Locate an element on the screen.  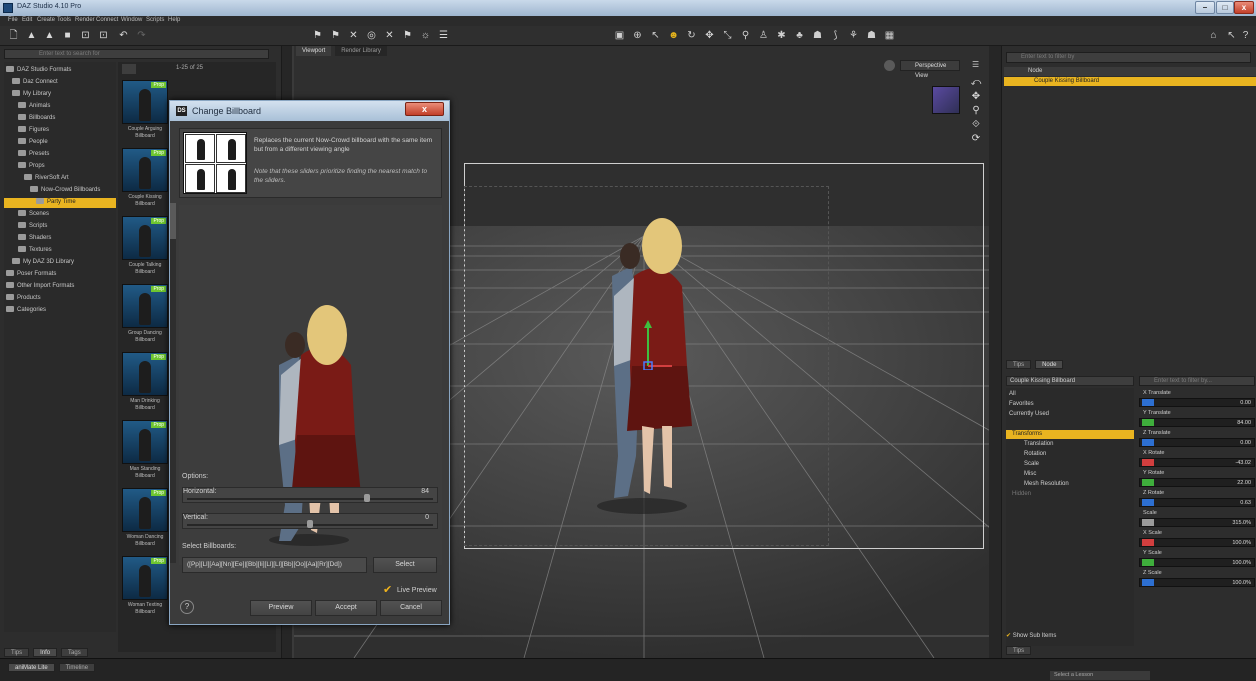
tab-tips-bottom: Tips is located at coordinates (1019, 650).